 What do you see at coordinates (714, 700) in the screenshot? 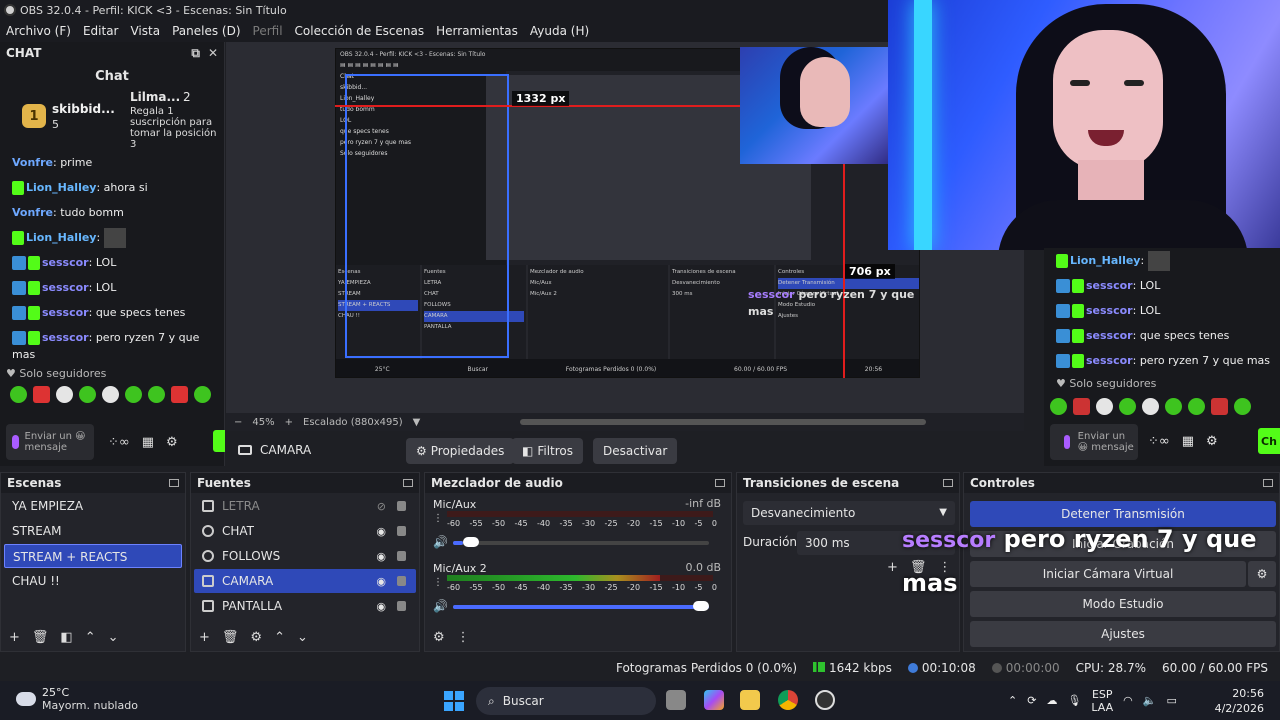
I see `copilot-icon` at bounding box center [714, 700].